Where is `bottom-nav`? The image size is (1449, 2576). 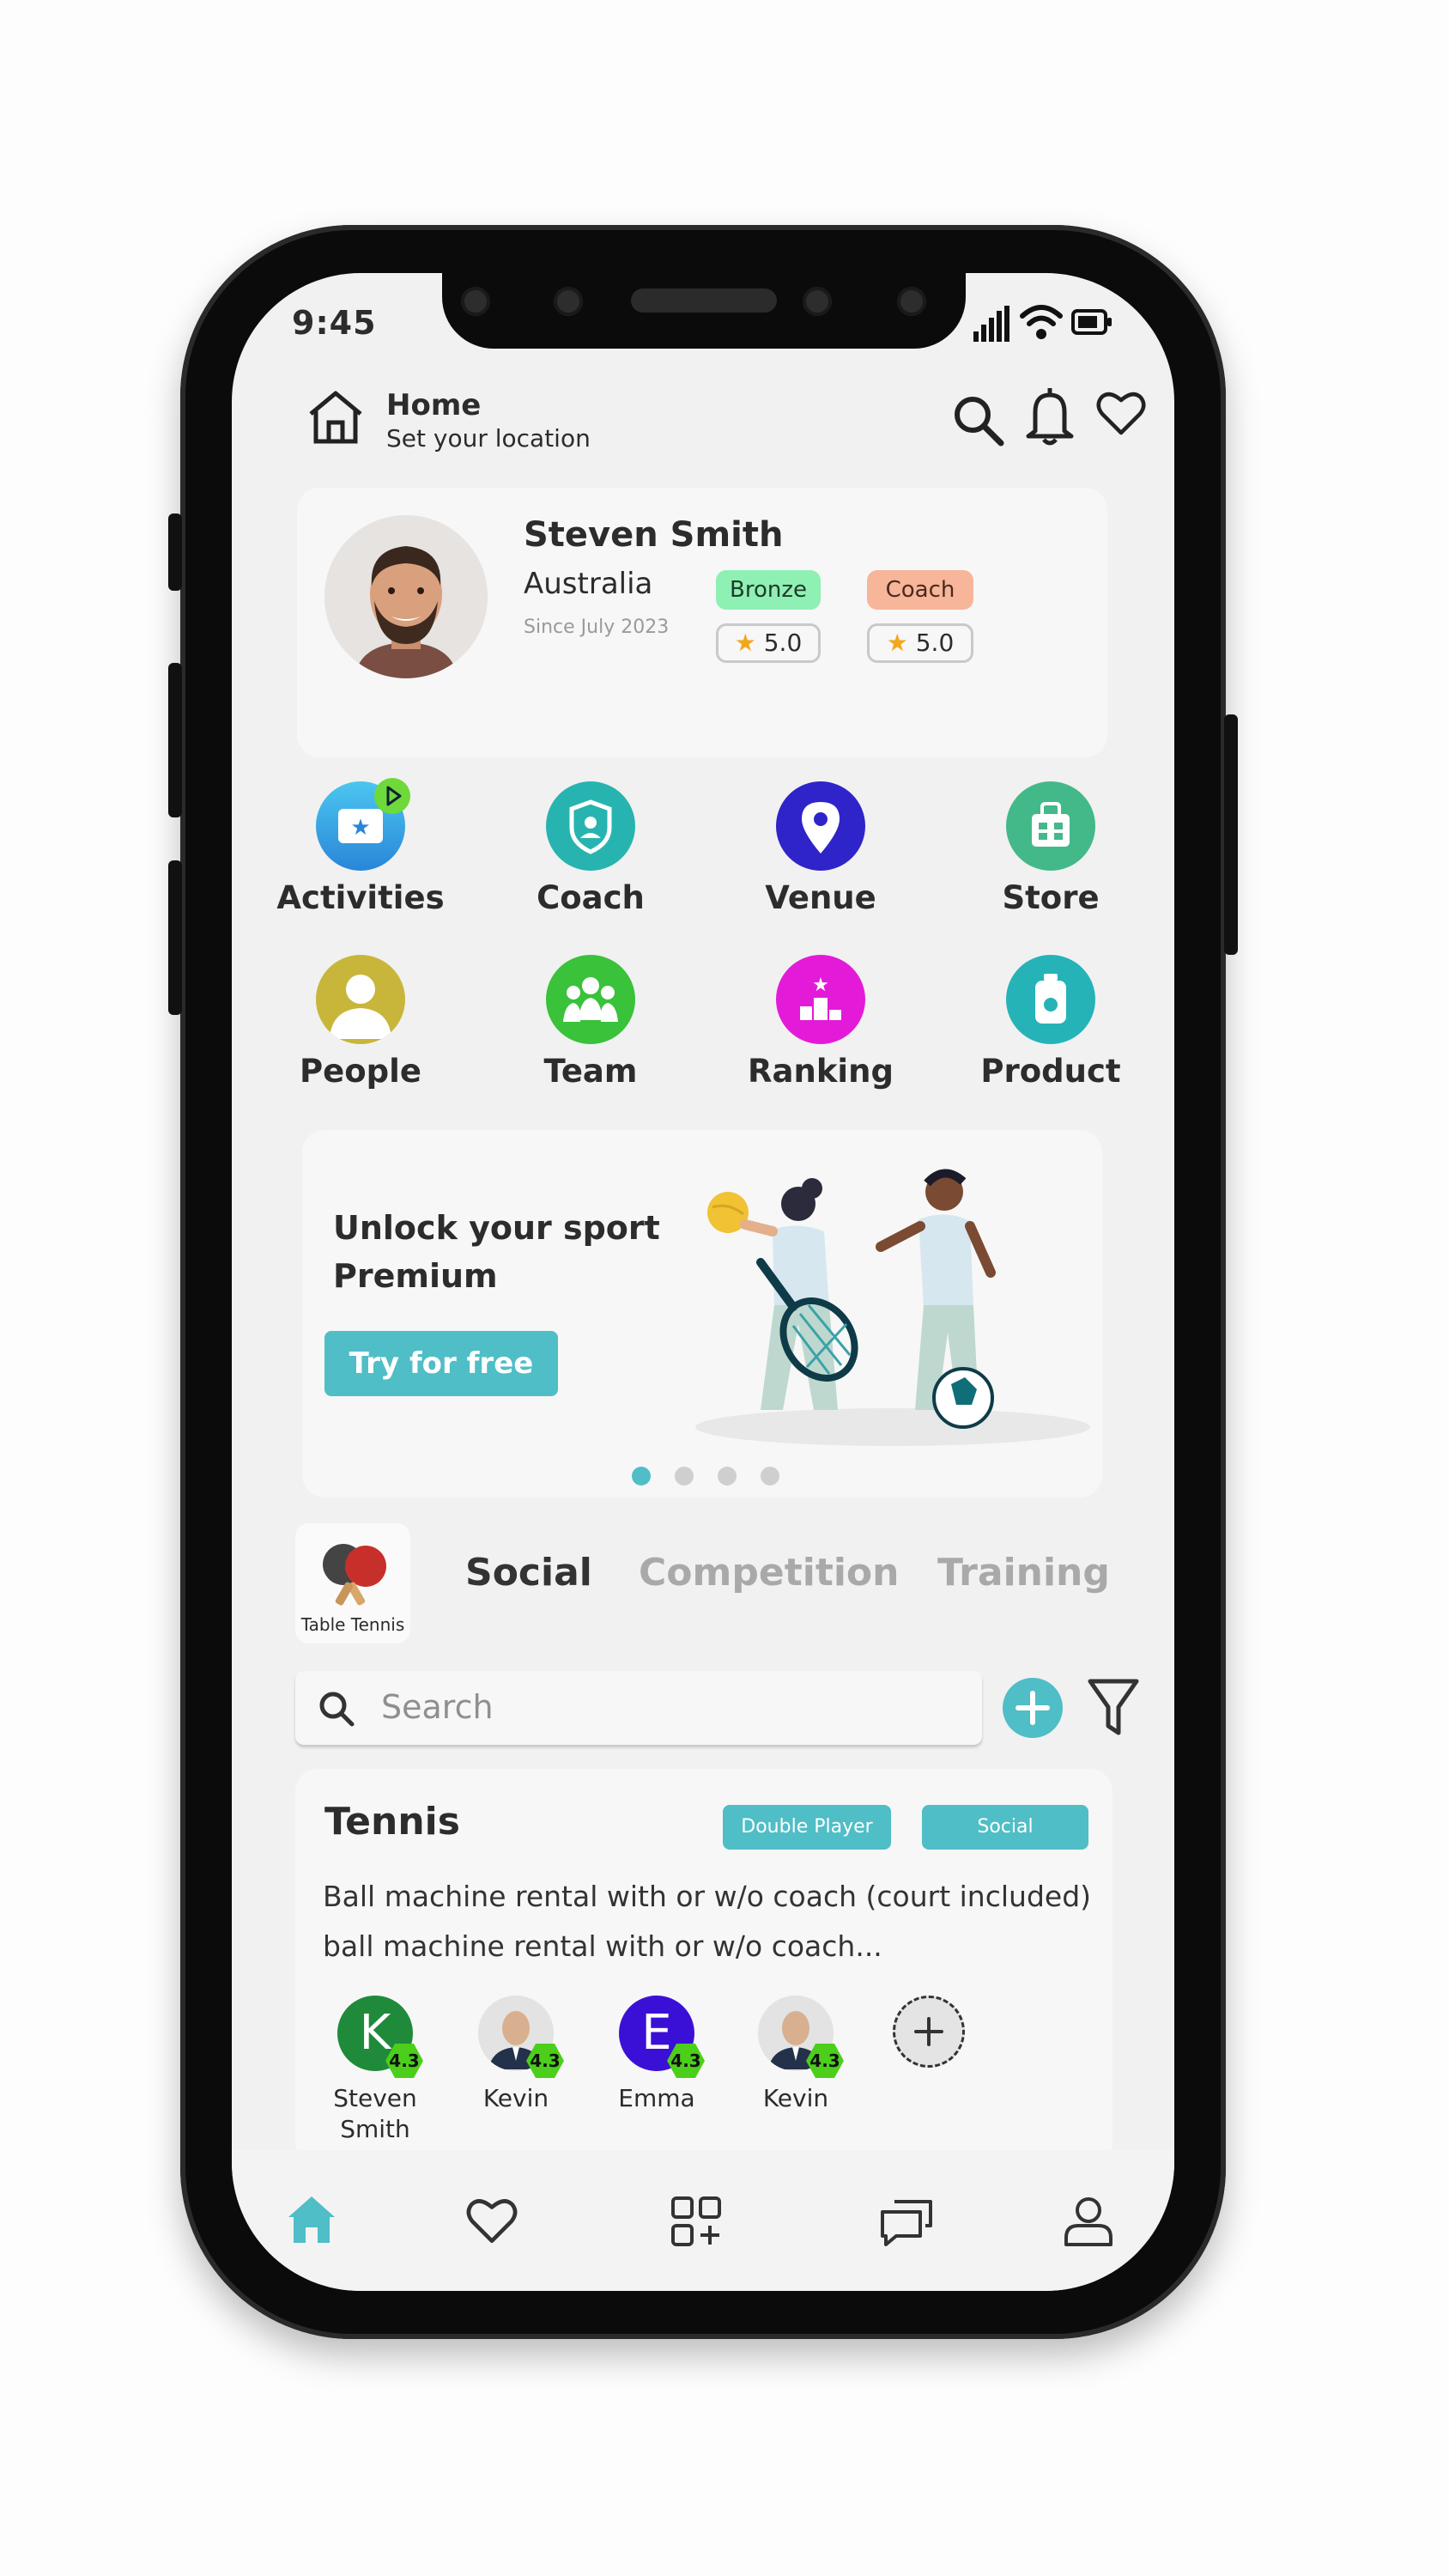
bottom-nav is located at coordinates (703, 2221).